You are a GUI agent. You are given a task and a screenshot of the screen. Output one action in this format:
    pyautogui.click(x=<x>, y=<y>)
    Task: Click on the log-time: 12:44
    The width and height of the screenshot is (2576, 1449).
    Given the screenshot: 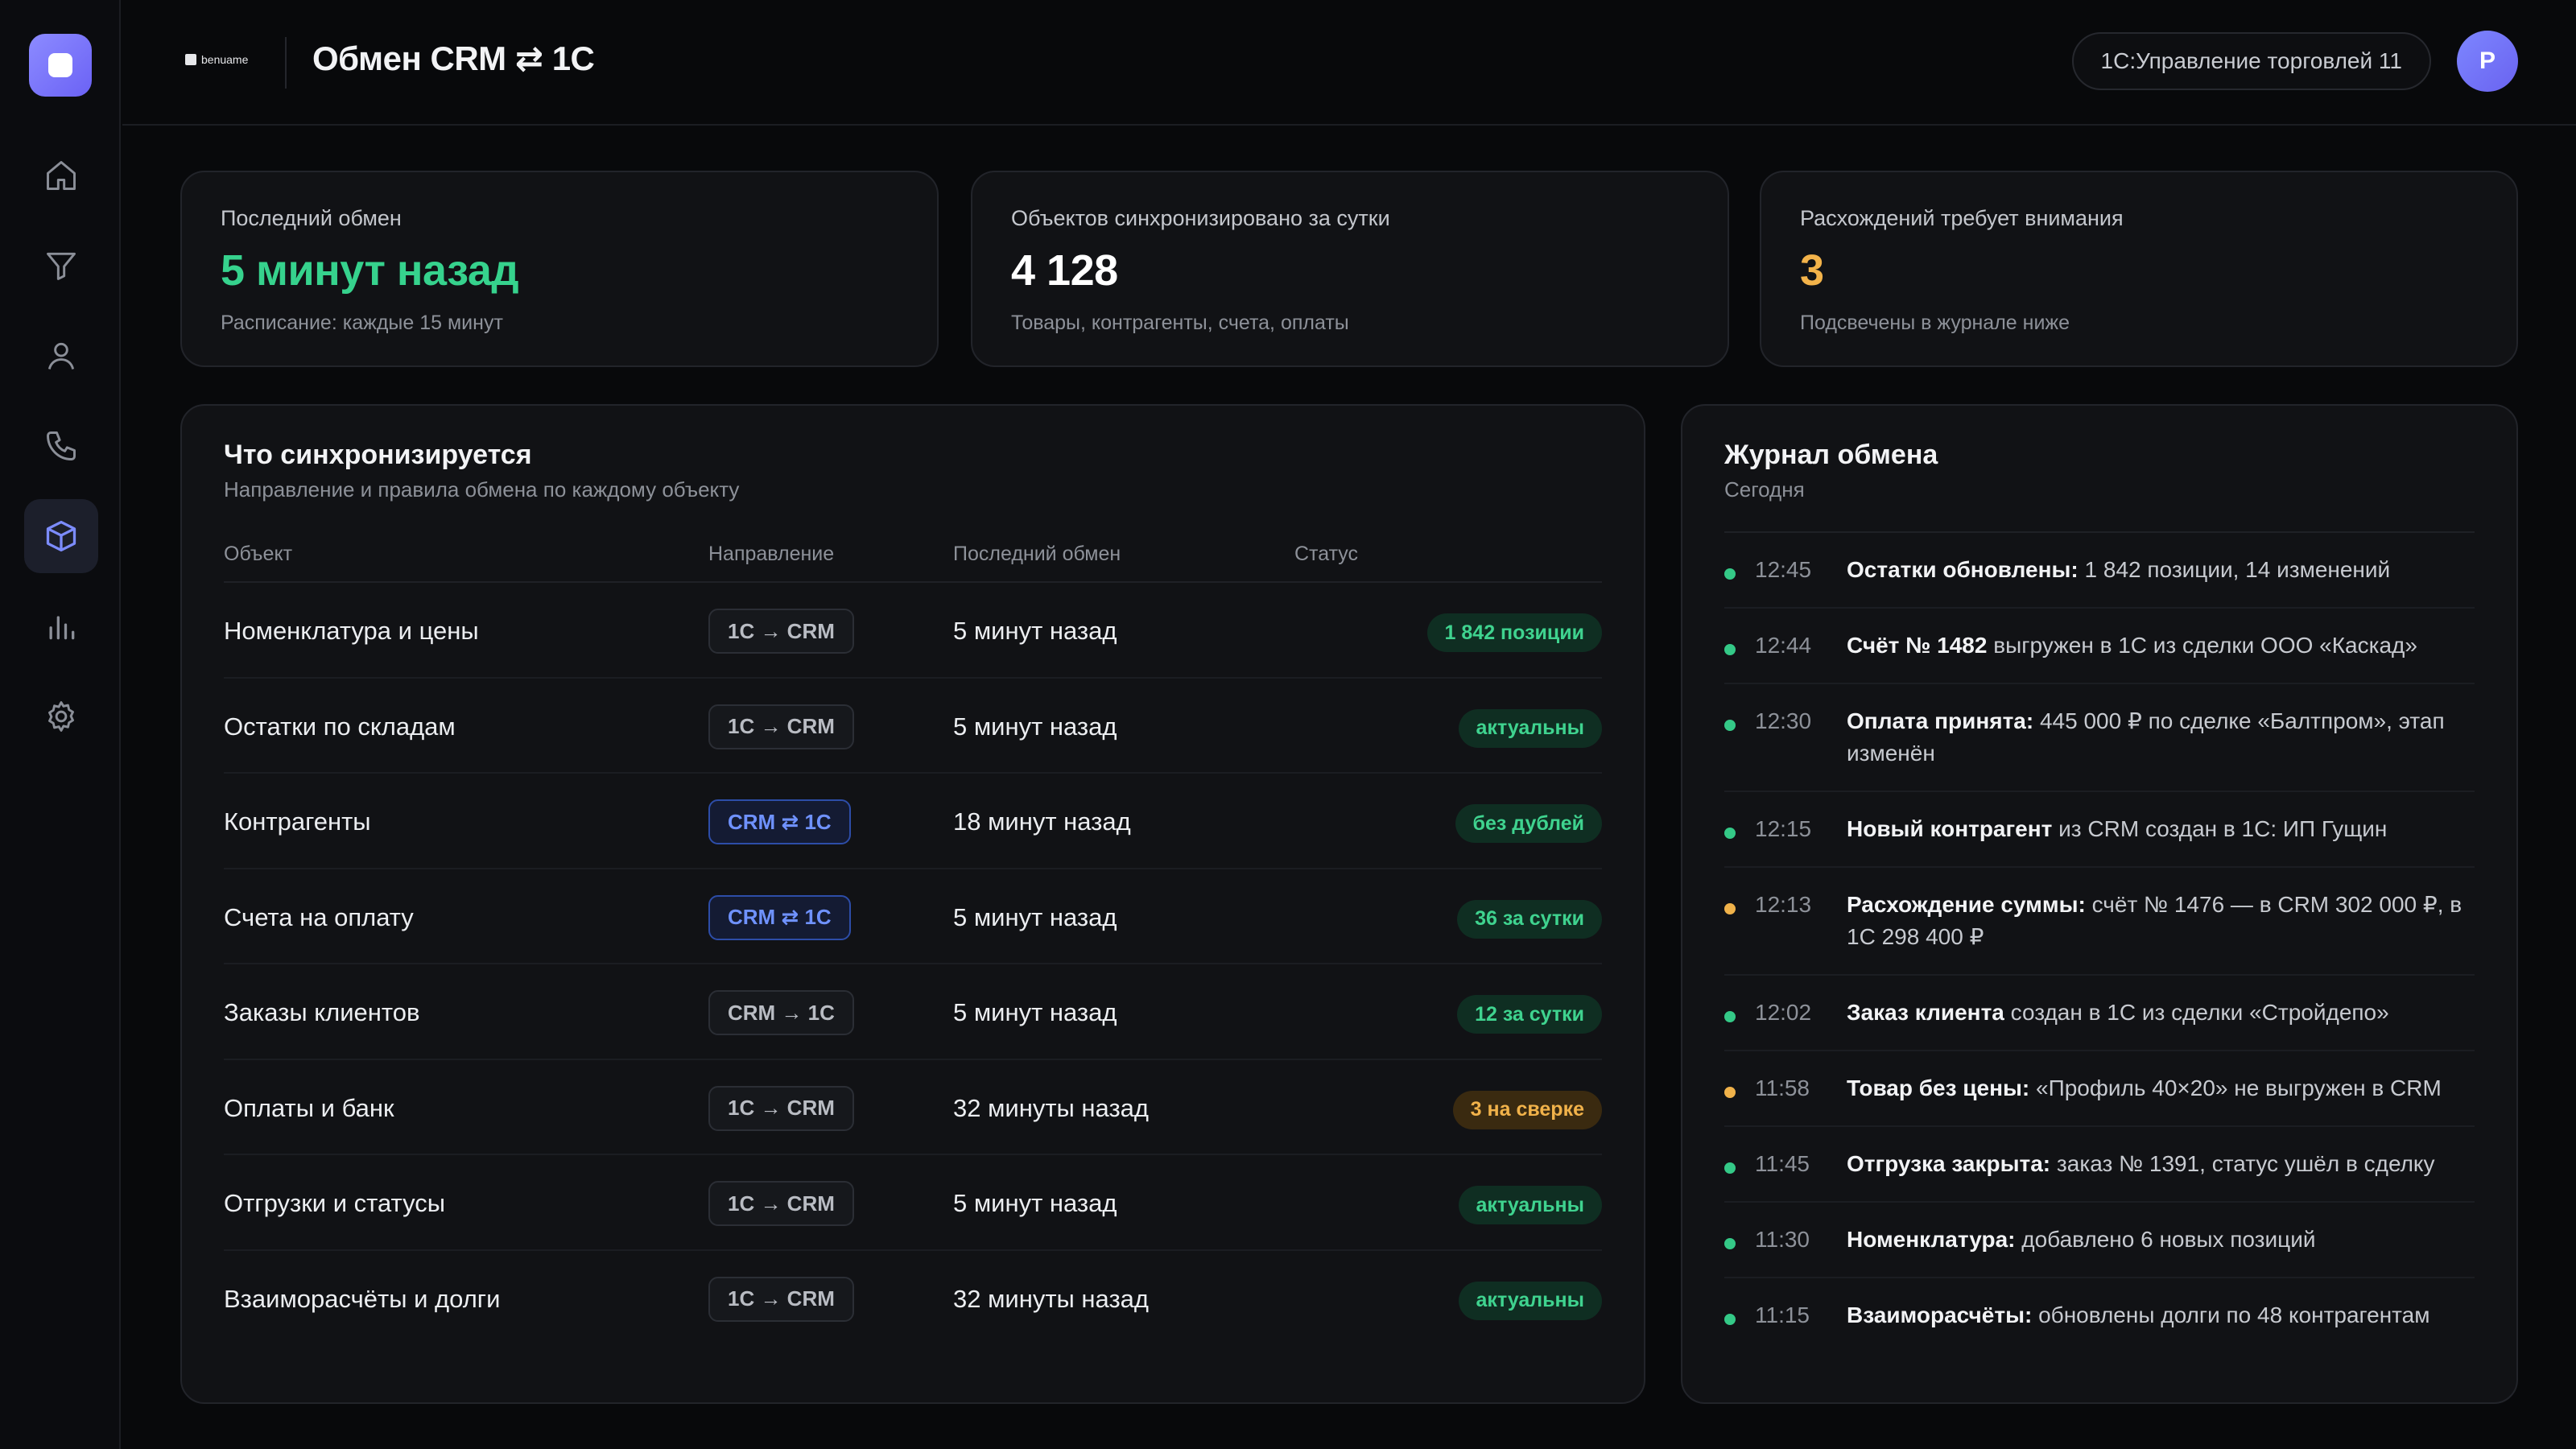 What is the action you would take?
    pyautogui.click(x=1783, y=645)
    